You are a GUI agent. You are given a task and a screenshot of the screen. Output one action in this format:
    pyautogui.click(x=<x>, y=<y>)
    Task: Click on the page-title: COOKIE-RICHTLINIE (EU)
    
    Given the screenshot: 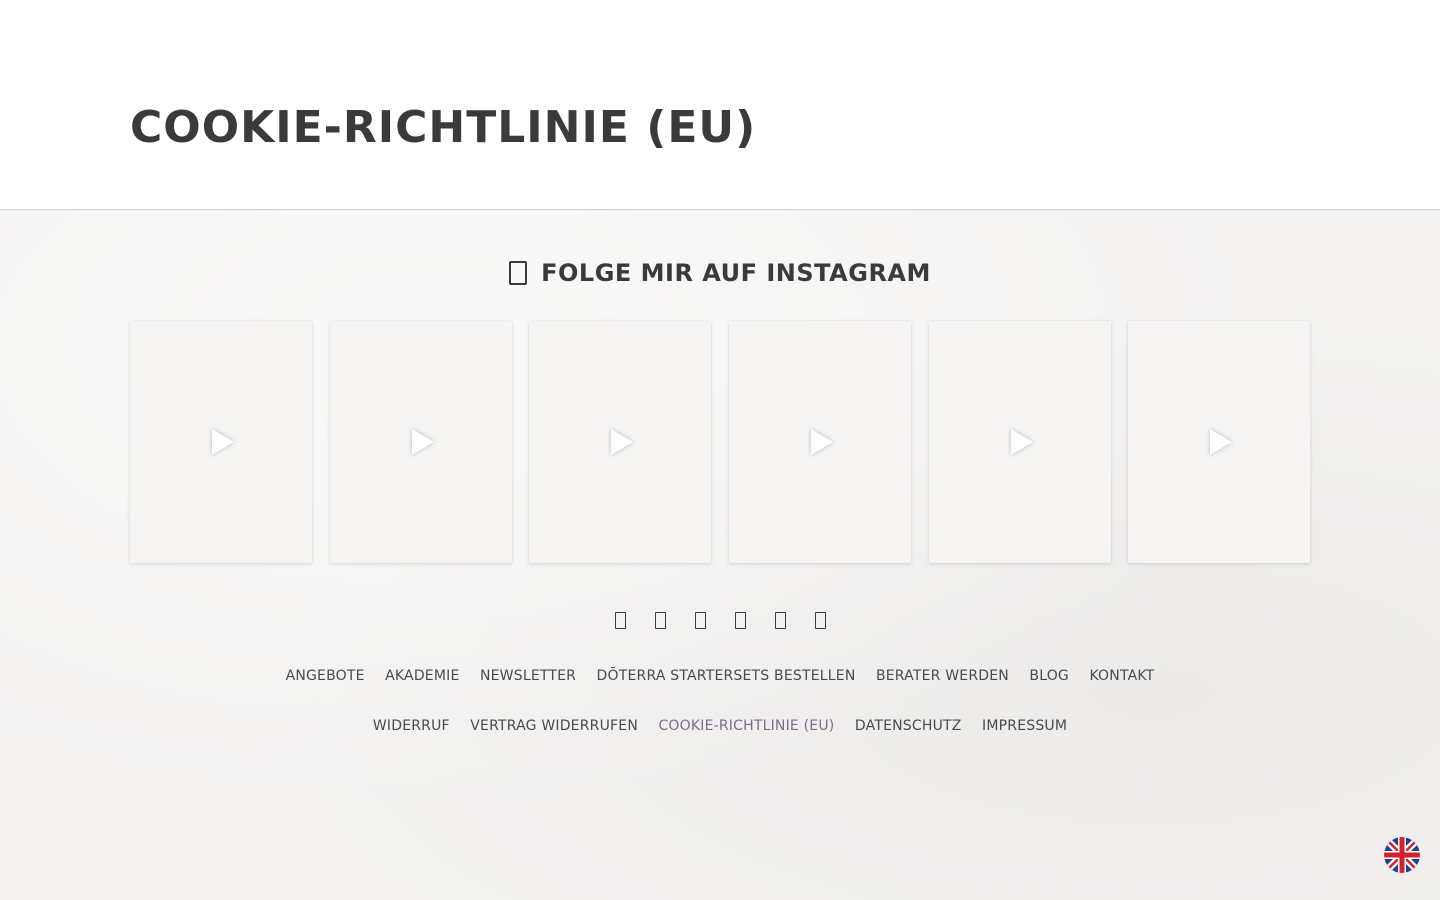 What is the action you would take?
    pyautogui.click(x=443, y=127)
    